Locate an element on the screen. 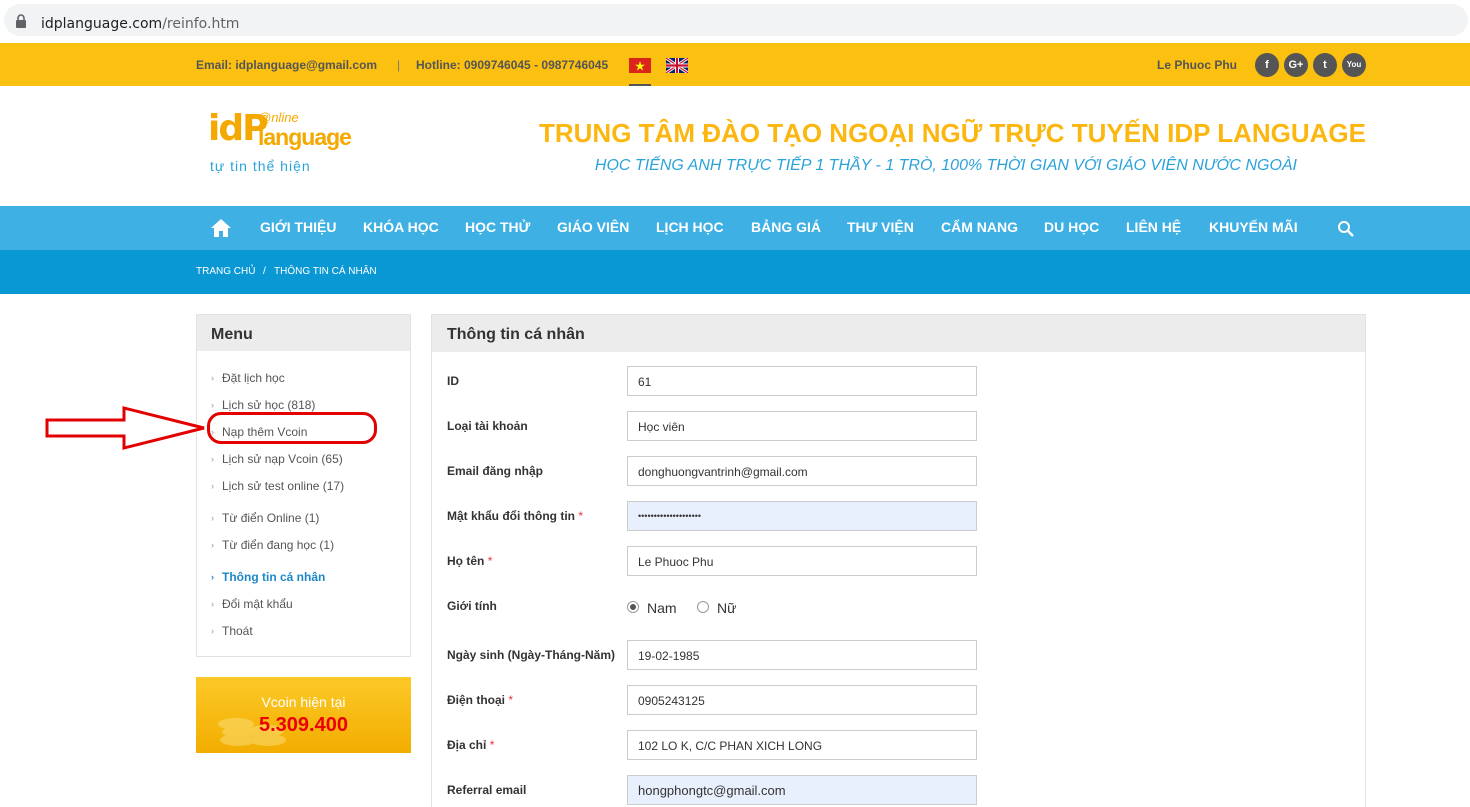  gender-female-radio is located at coordinates (703, 607).